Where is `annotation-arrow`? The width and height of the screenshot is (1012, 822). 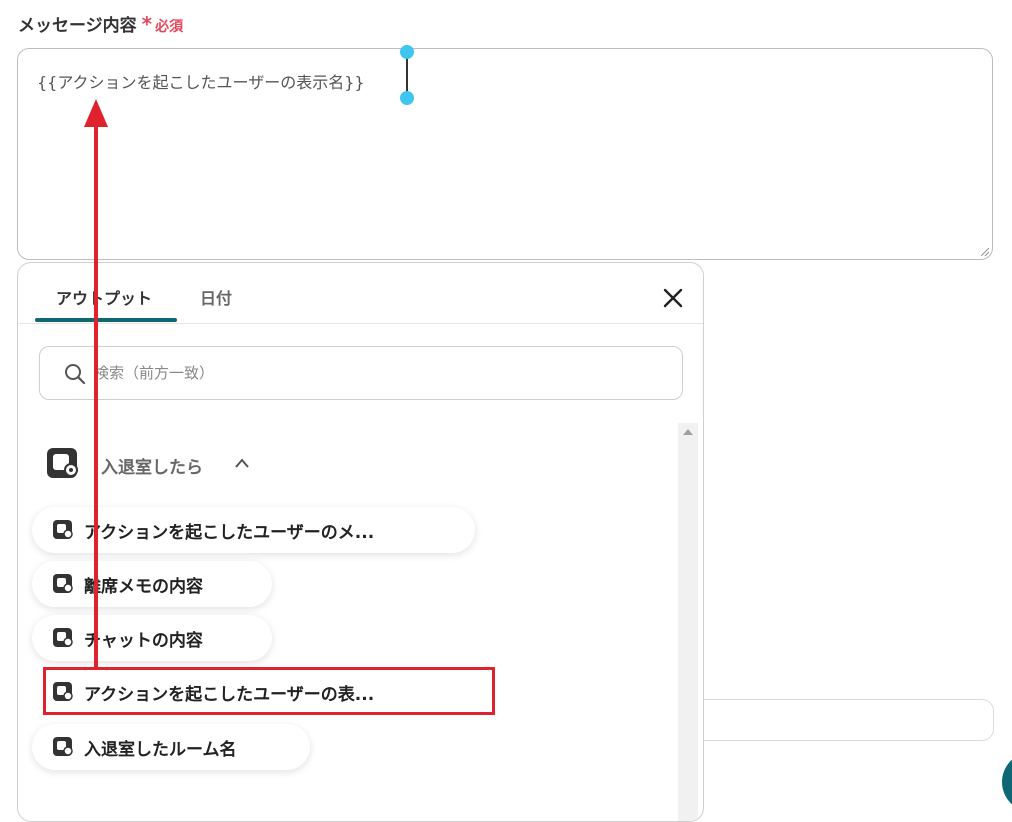 annotation-arrow is located at coordinates (96, 383).